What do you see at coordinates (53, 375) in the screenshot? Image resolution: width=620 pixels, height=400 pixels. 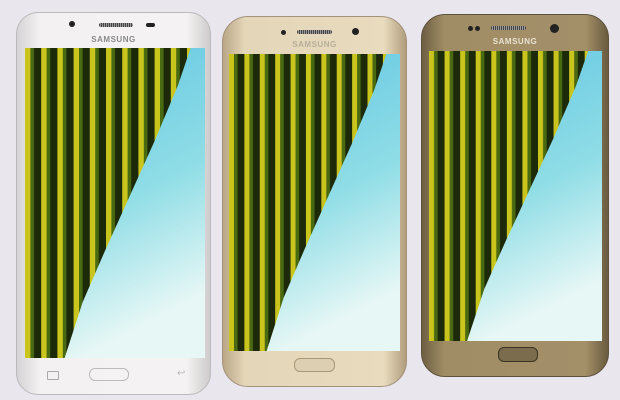 I see `recent-apps-icon` at bounding box center [53, 375].